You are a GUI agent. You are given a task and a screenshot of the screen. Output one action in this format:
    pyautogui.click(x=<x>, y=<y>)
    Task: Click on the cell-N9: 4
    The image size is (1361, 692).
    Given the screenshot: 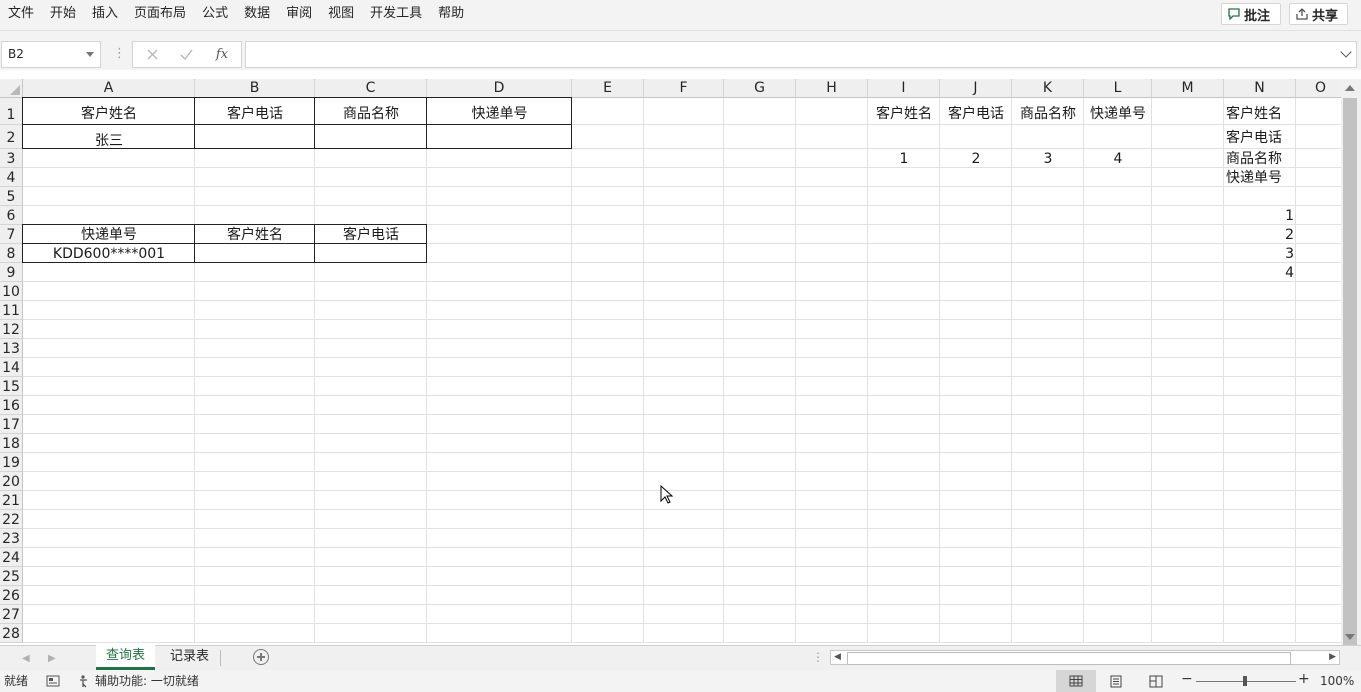 What is the action you would take?
    pyautogui.click(x=1260, y=272)
    